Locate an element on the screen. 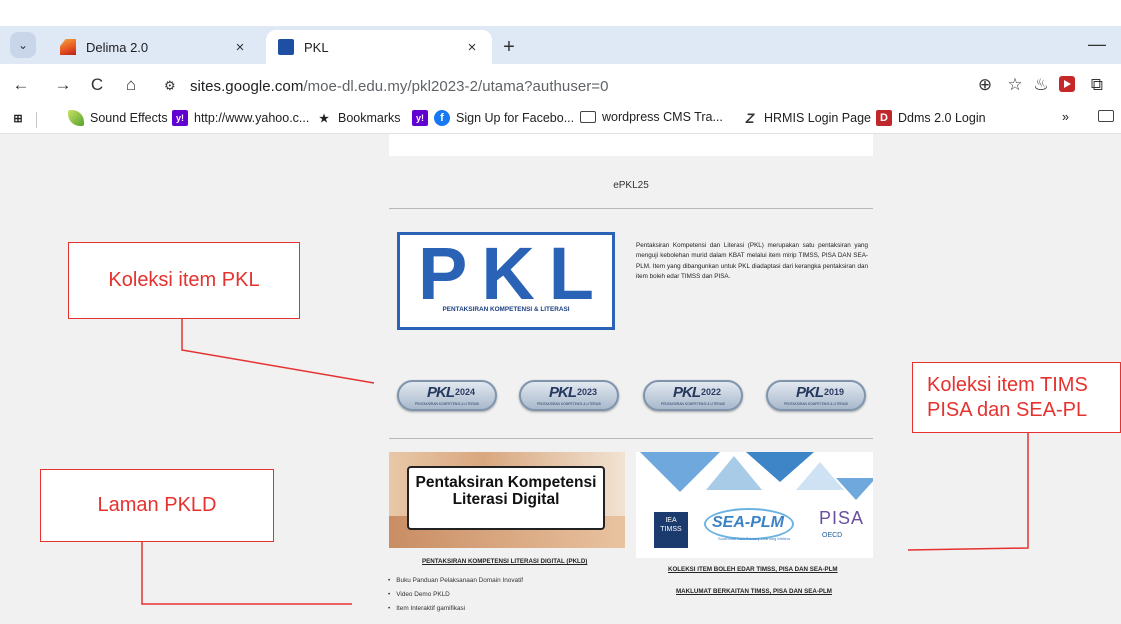 The height and width of the screenshot is (624, 1121). slide-top-band is located at coordinates (560, 13).